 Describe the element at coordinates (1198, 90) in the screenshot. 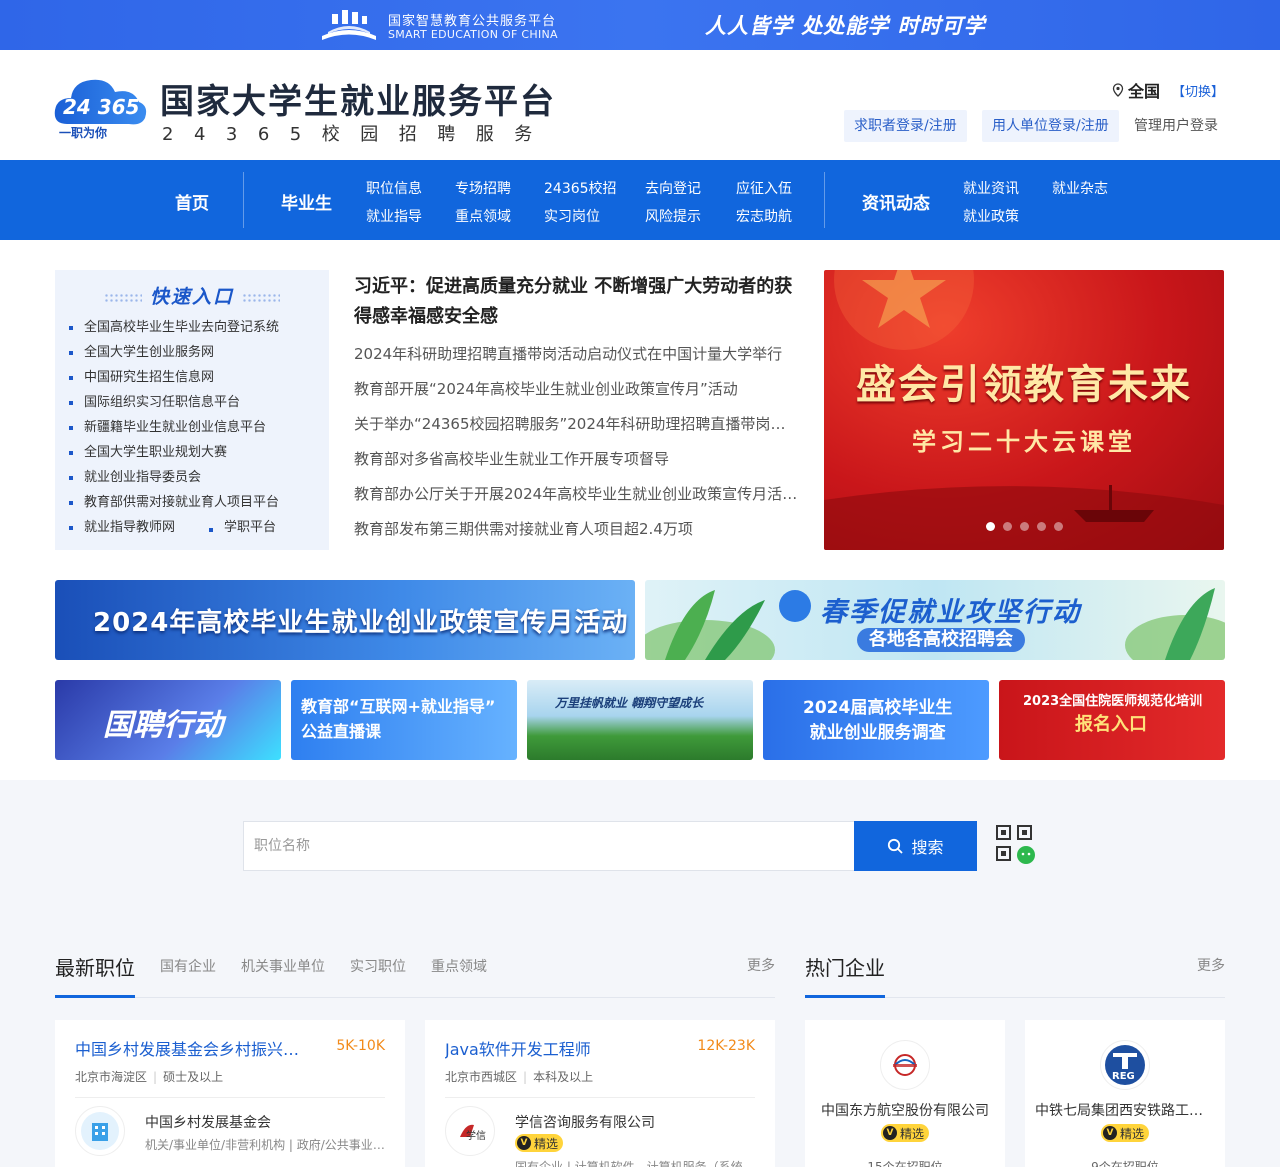

I see `location-switch-link: 【切换】` at that location.